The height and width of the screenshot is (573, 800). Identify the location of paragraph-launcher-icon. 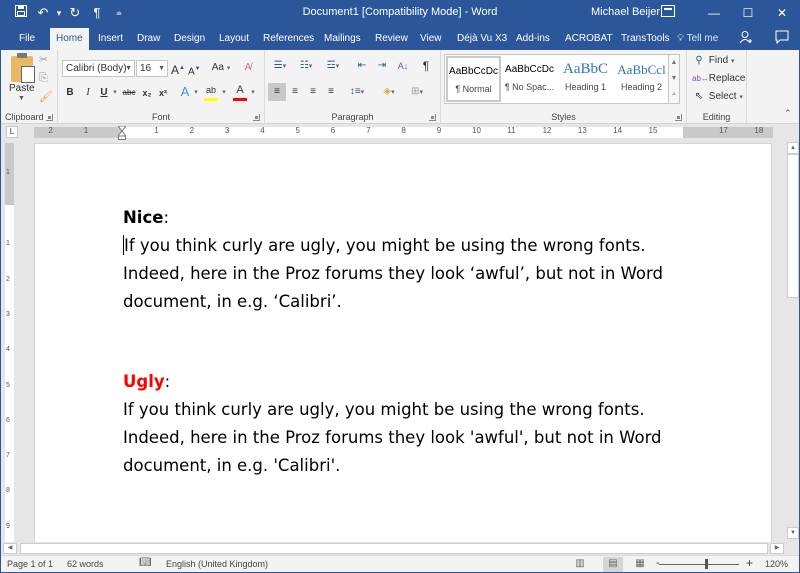
(432, 117).